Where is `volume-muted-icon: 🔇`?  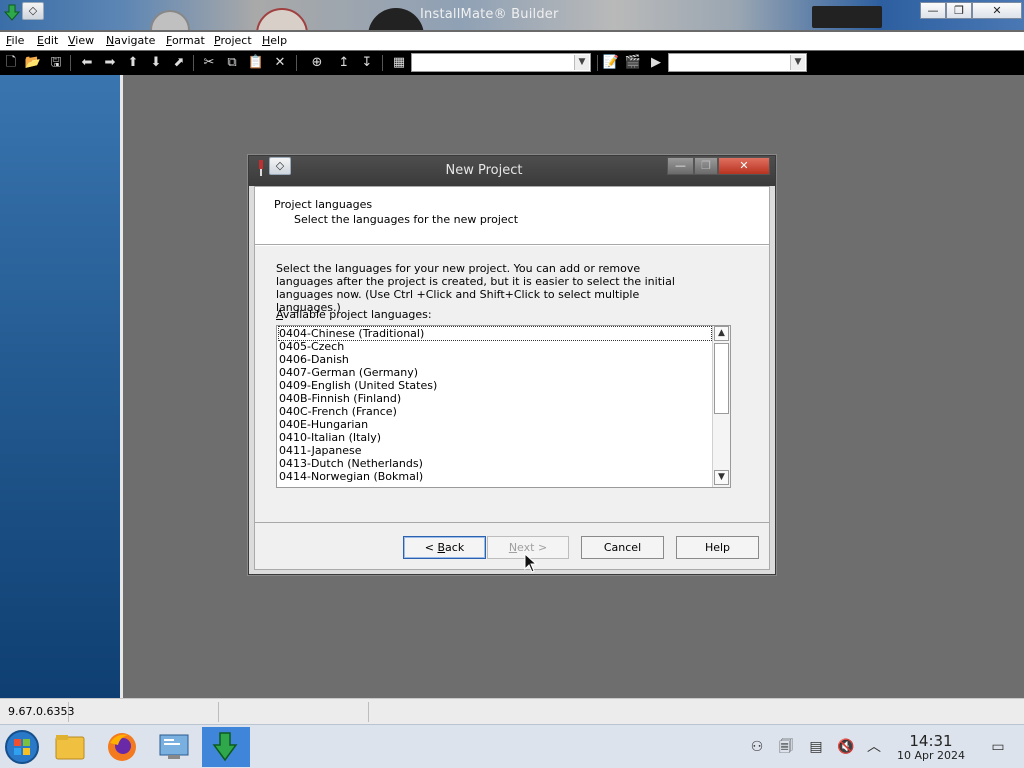 volume-muted-icon: 🔇 is located at coordinates (846, 747).